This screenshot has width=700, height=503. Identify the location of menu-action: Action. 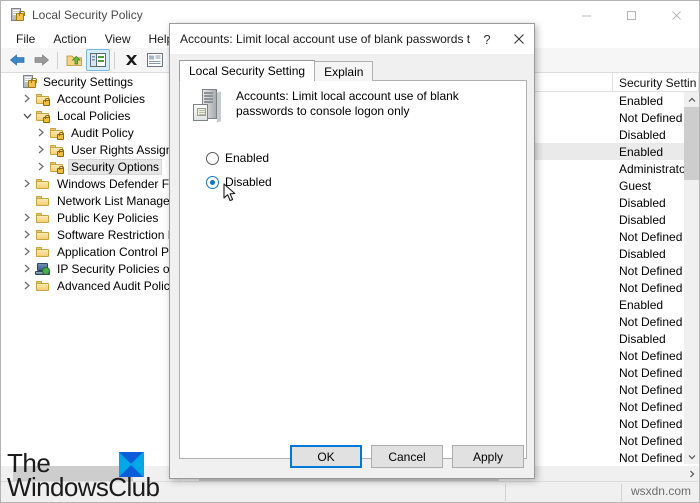
(69, 39).